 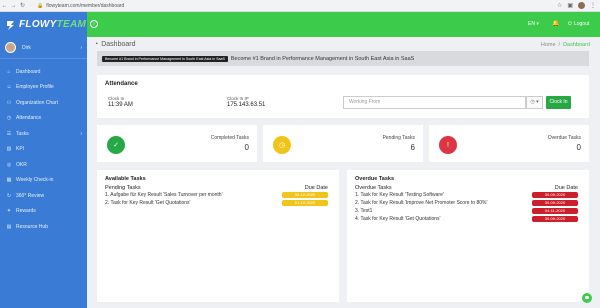 What do you see at coordinates (363, 211) in the screenshot?
I see `task-title: 3. Test1` at bounding box center [363, 211].